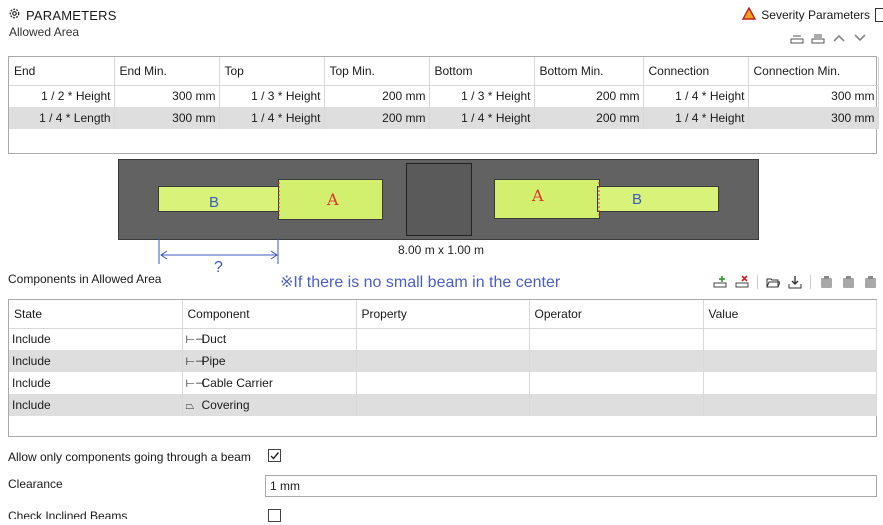 This screenshot has height=525, width=883. Describe the element at coordinates (720, 282) in the screenshot. I see `add-row-icon` at that location.